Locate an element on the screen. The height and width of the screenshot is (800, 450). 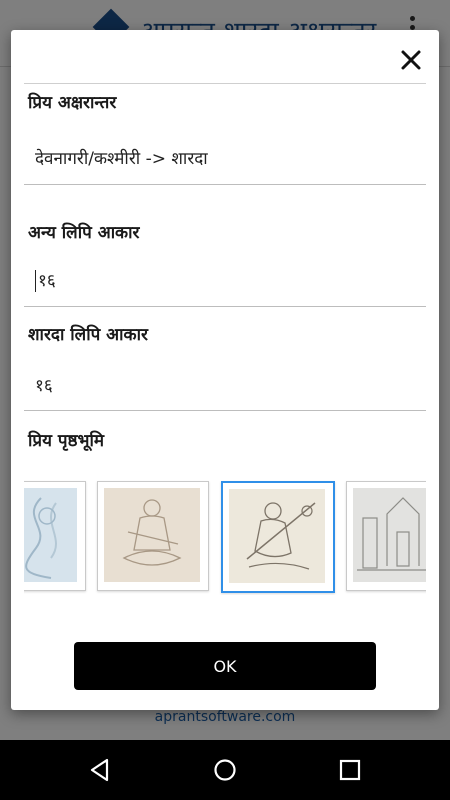
background-thumbnail-blue-sketch is located at coordinates (55, 536).